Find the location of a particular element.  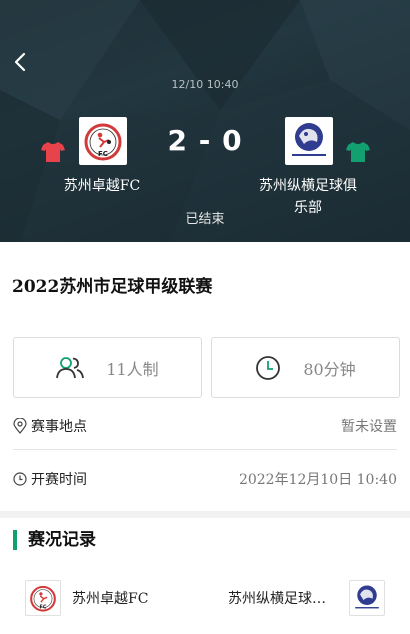

away-team-name: 苏州纵横足球俱乐部 is located at coordinates (308, 197).